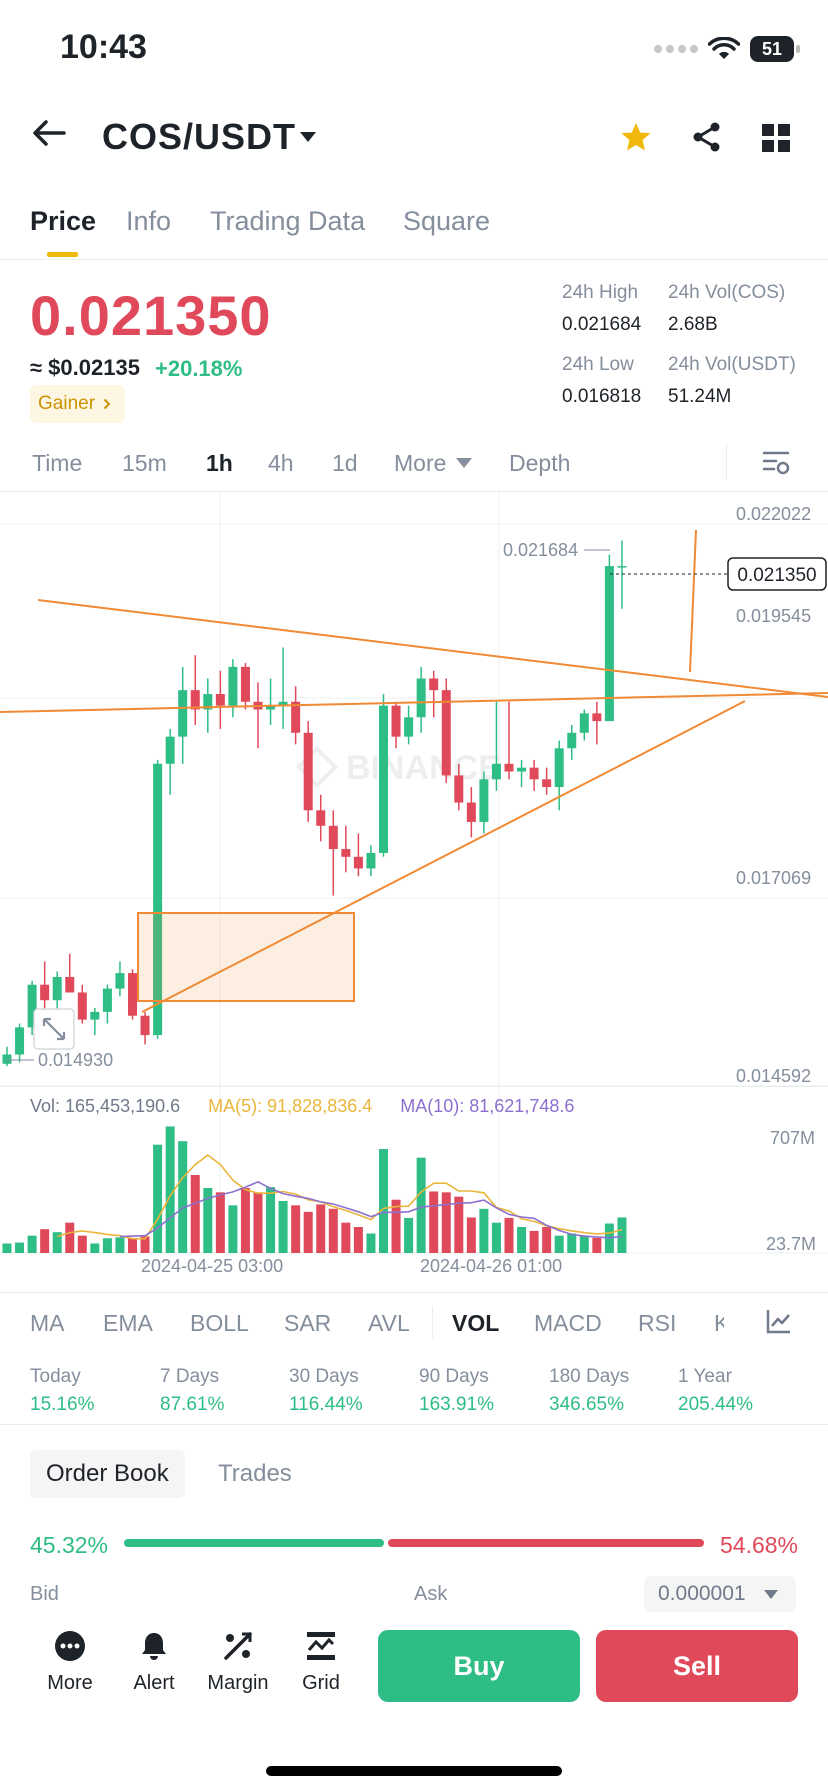  Describe the element at coordinates (190, 1376) in the screenshot. I see `perf-7d-label: 7 Days` at that location.